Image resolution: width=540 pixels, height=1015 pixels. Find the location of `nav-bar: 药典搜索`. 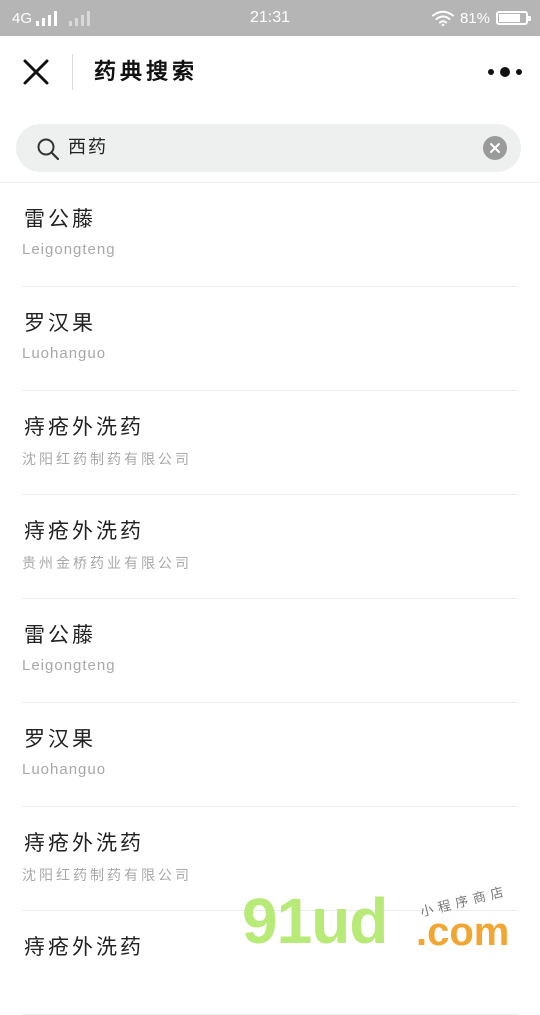

nav-bar: 药典搜索 is located at coordinates (270, 72).